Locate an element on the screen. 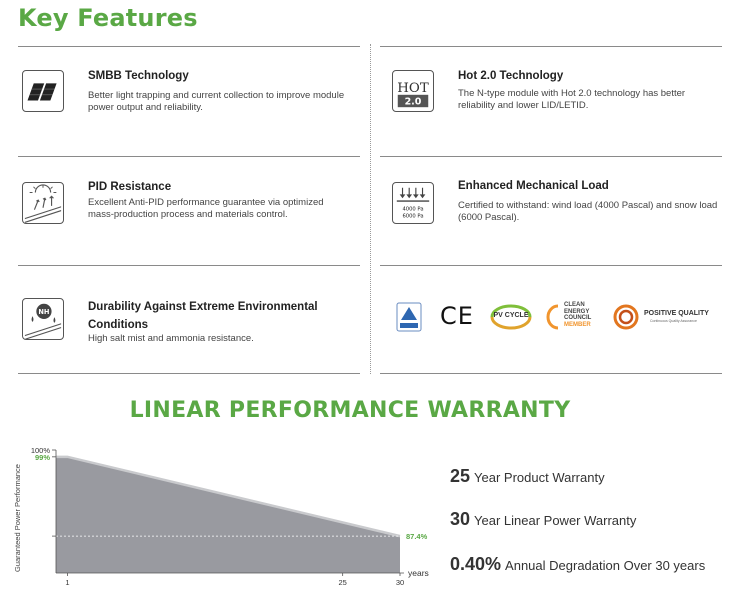  chart-xlabel: years is located at coordinates (418, 573).